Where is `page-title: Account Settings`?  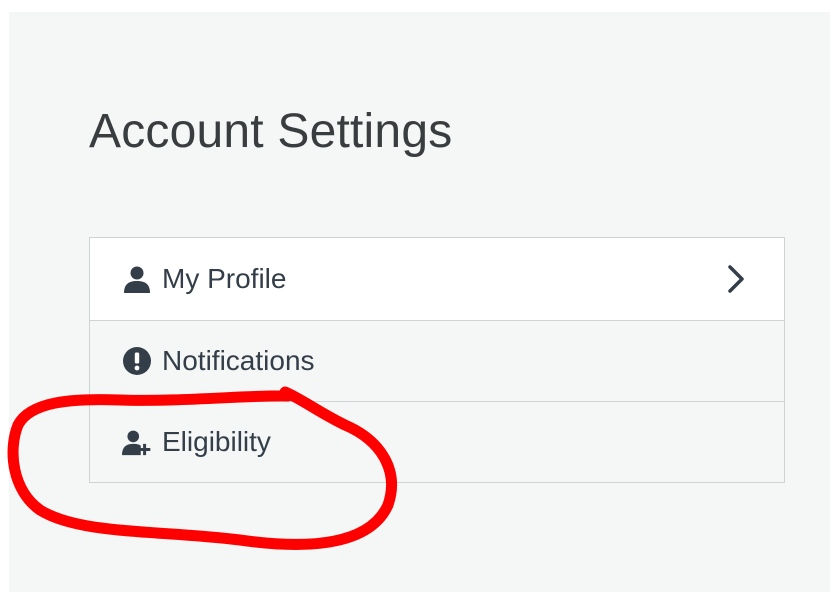
page-title: Account Settings is located at coordinates (271, 131).